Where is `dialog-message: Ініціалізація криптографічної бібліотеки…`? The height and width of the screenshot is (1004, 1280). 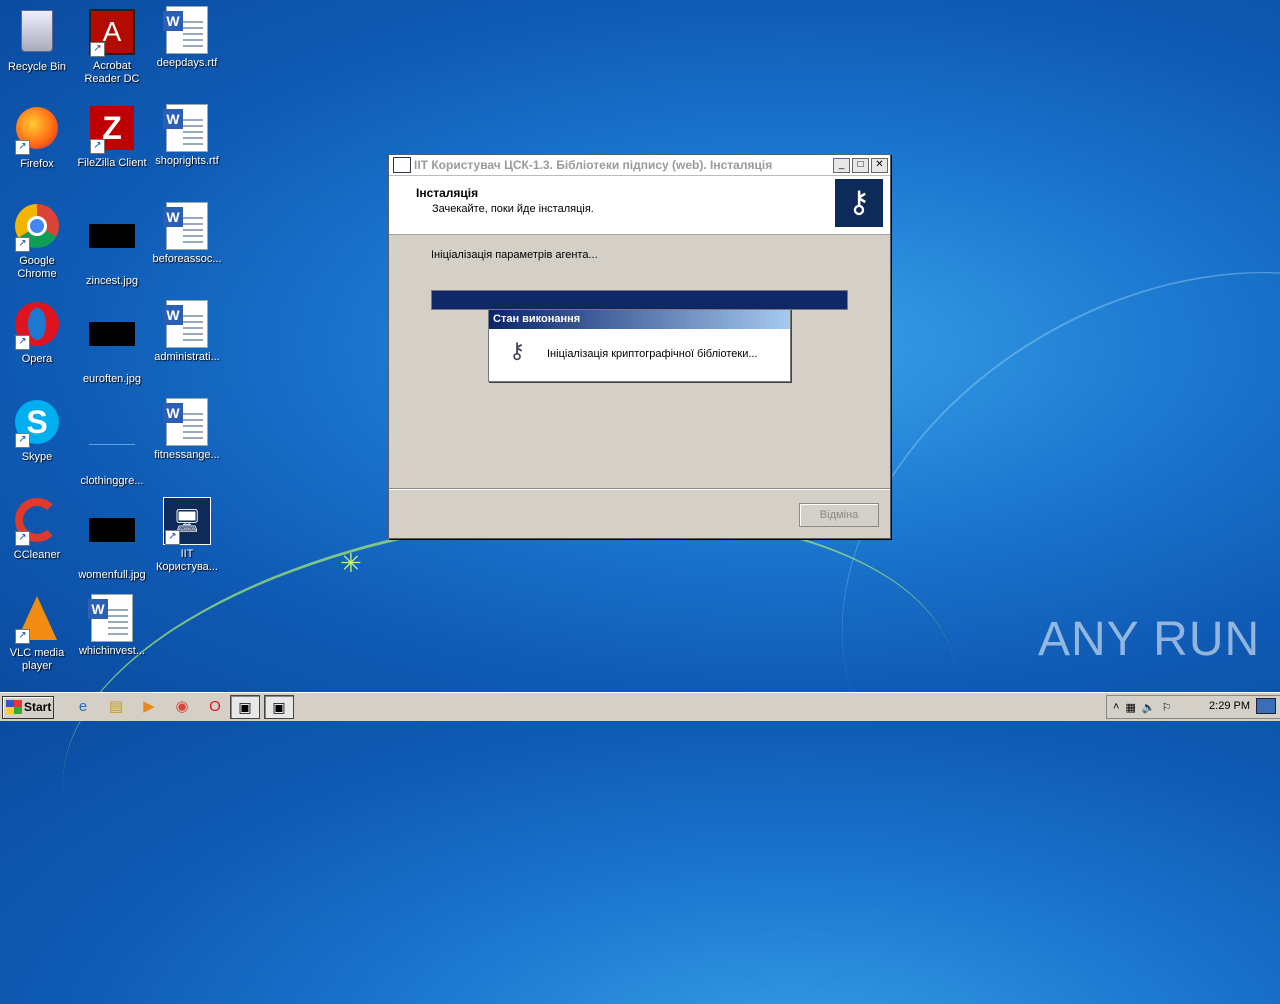
dialog-message: Ініціалізація криптографічної бібліотеки… is located at coordinates (652, 354).